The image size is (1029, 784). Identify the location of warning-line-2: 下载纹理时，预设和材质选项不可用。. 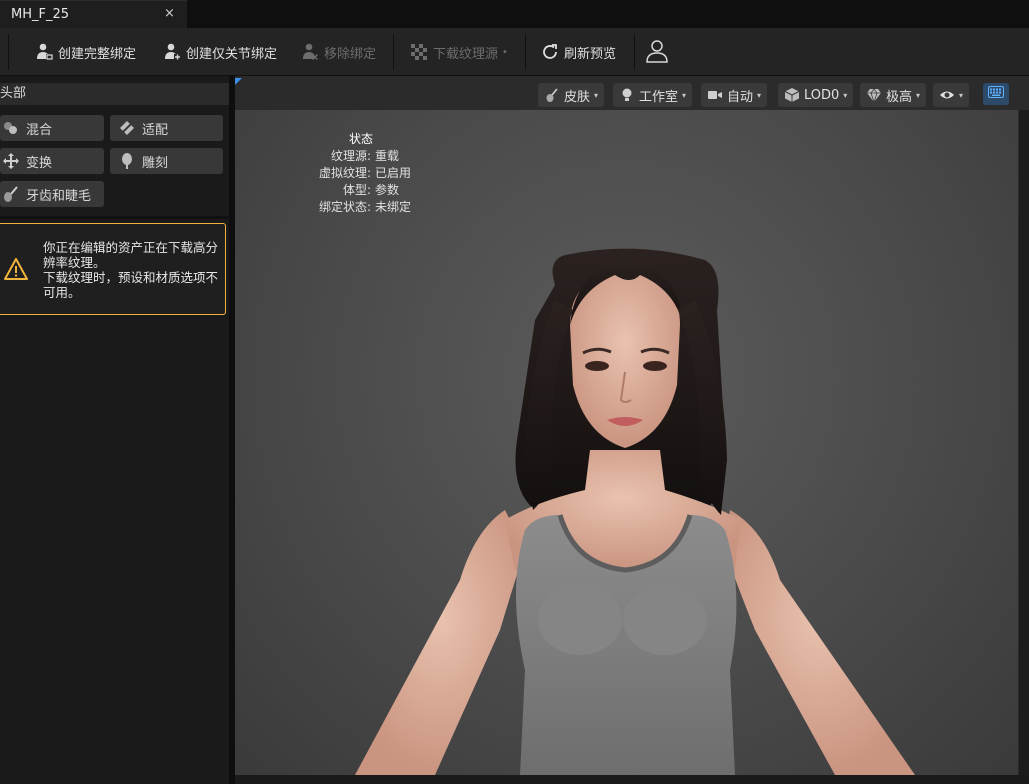
(131, 285).